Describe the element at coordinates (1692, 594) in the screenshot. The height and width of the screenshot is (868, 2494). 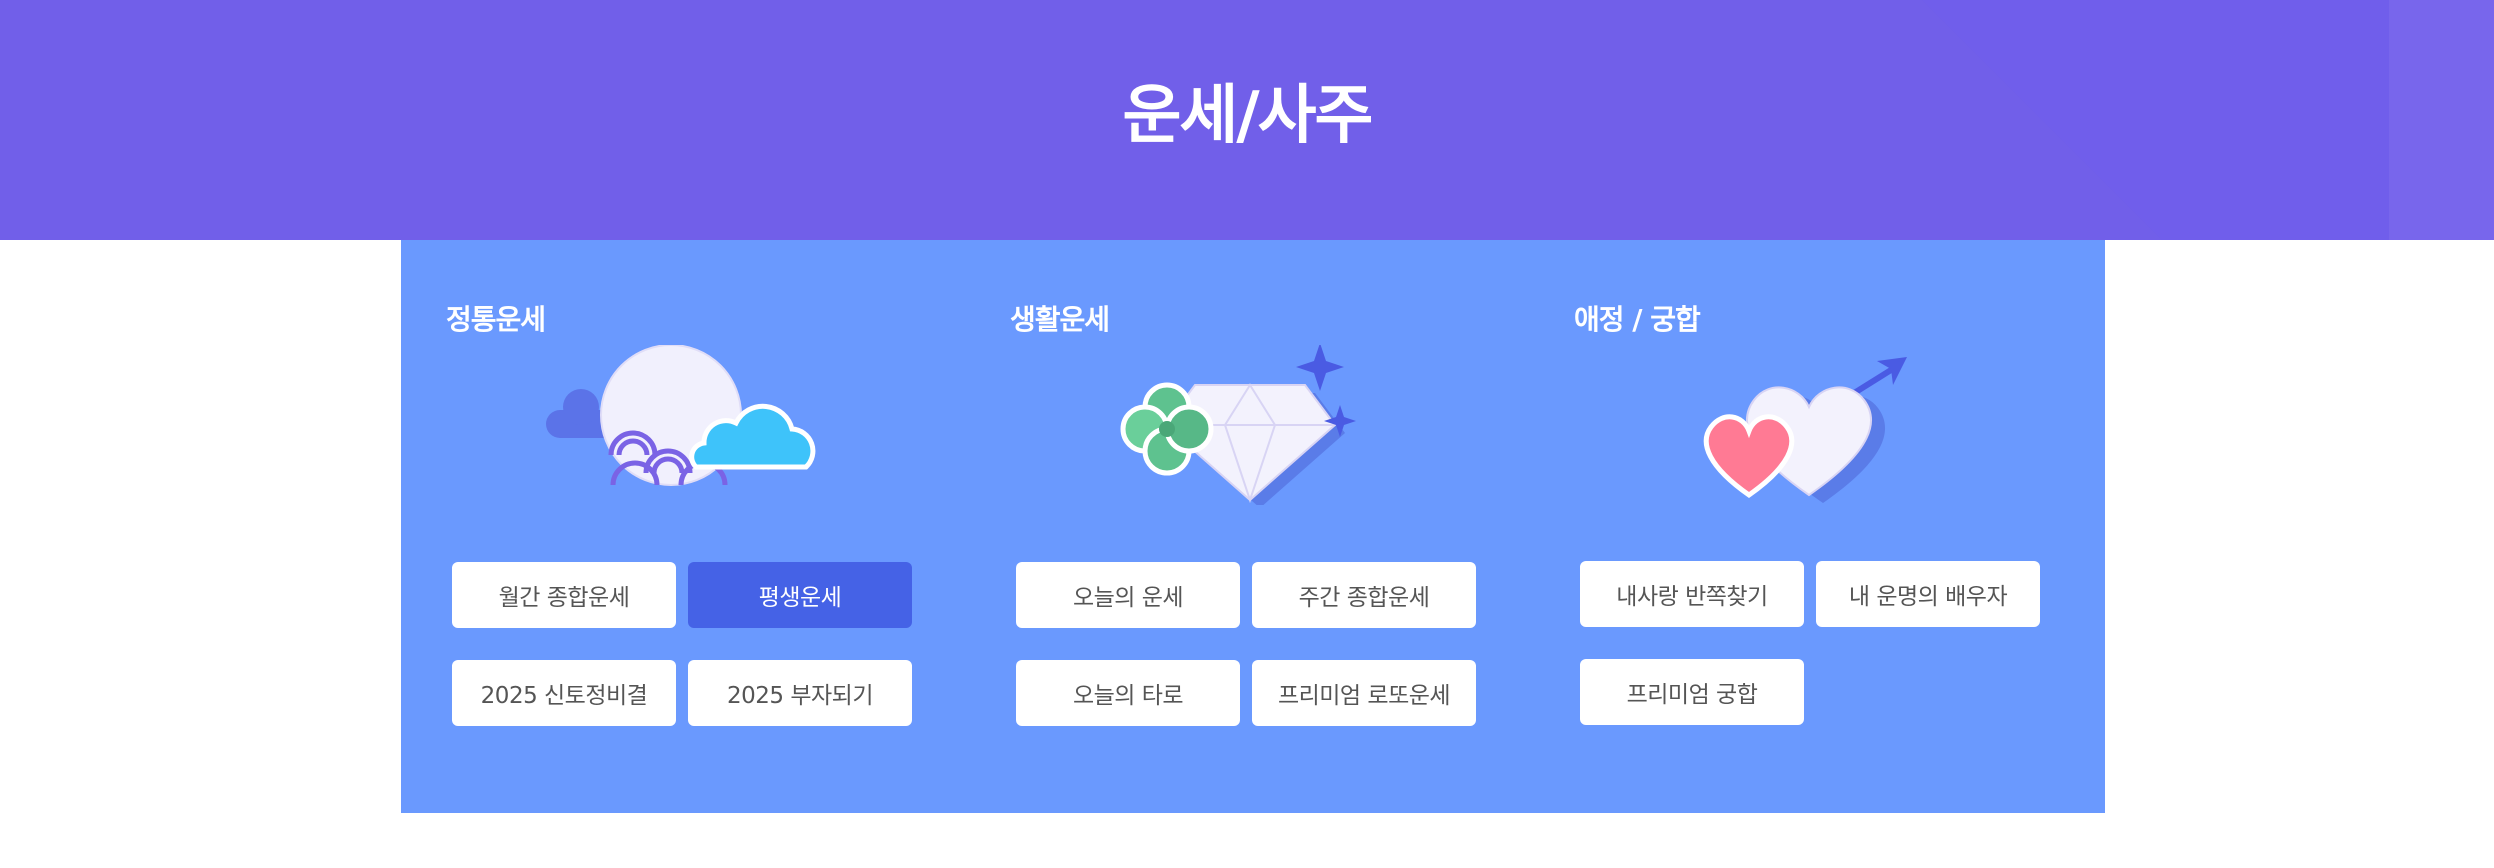
I see `button-find-soulmate: 내사랑 반쪽찾기` at that location.